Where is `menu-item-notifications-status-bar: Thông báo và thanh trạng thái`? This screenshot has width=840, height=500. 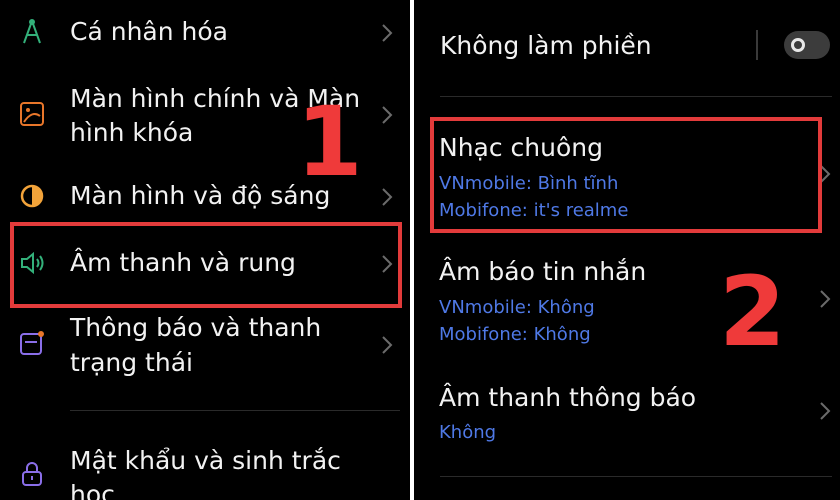 menu-item-notifications-status-bar: Thông báo và thanh trạng thái is located at coordinates (205, 350).